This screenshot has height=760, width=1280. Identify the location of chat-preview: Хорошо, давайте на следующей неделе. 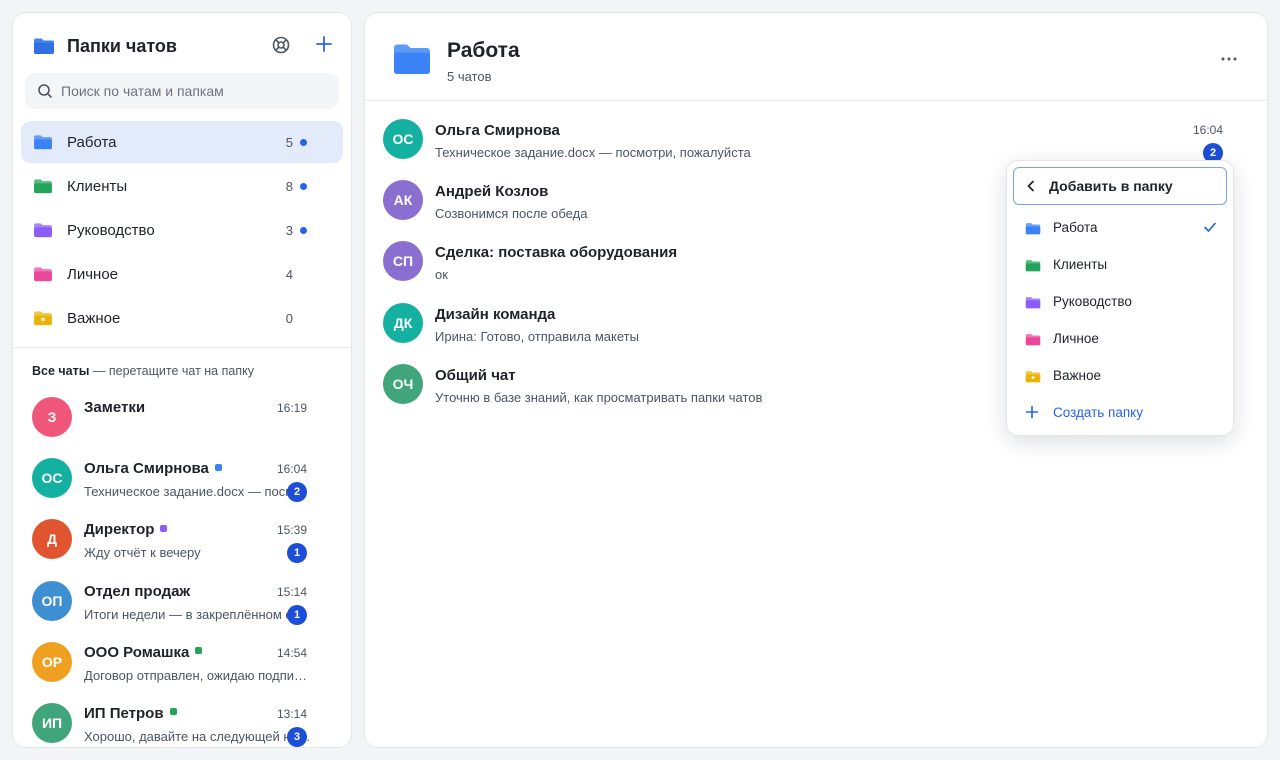
(198, 736).